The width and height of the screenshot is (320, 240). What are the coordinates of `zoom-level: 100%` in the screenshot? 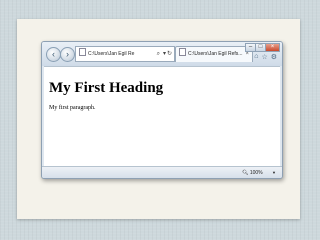 It's located at (256, 173).